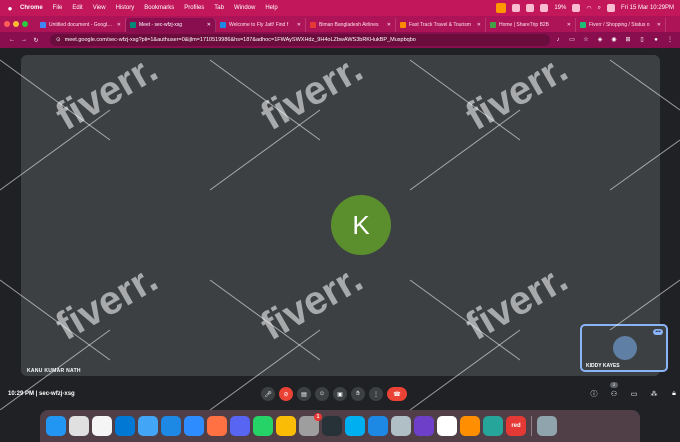 The width and height of the screenshot is (680, 442). Describe the element at coordinates (355, 426) in the screenshot. I see `skype-icon` at that location.